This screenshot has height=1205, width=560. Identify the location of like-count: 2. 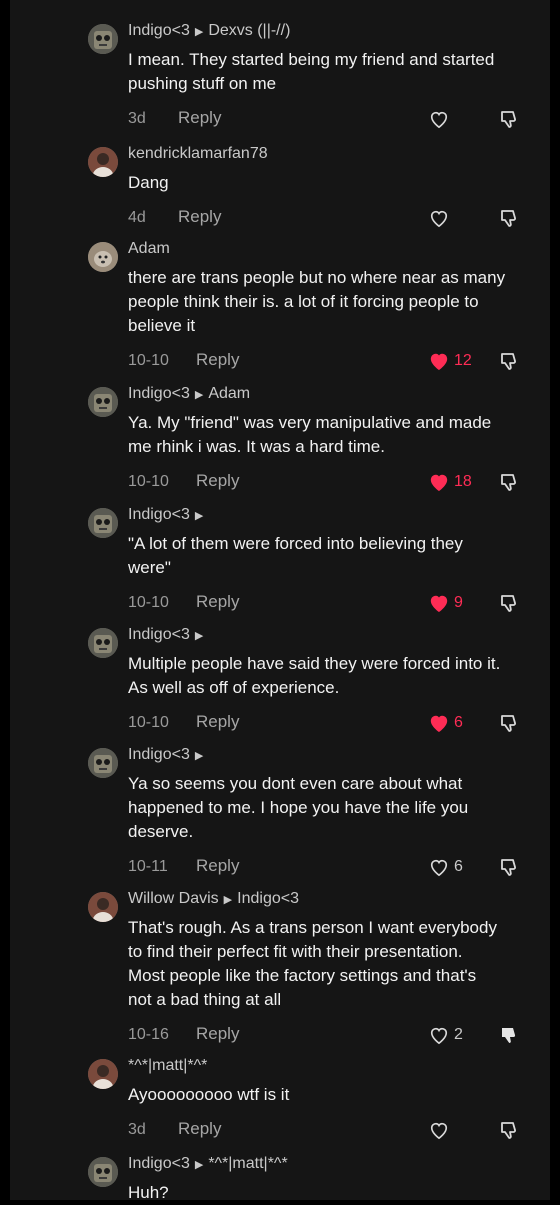
(458, 1034).